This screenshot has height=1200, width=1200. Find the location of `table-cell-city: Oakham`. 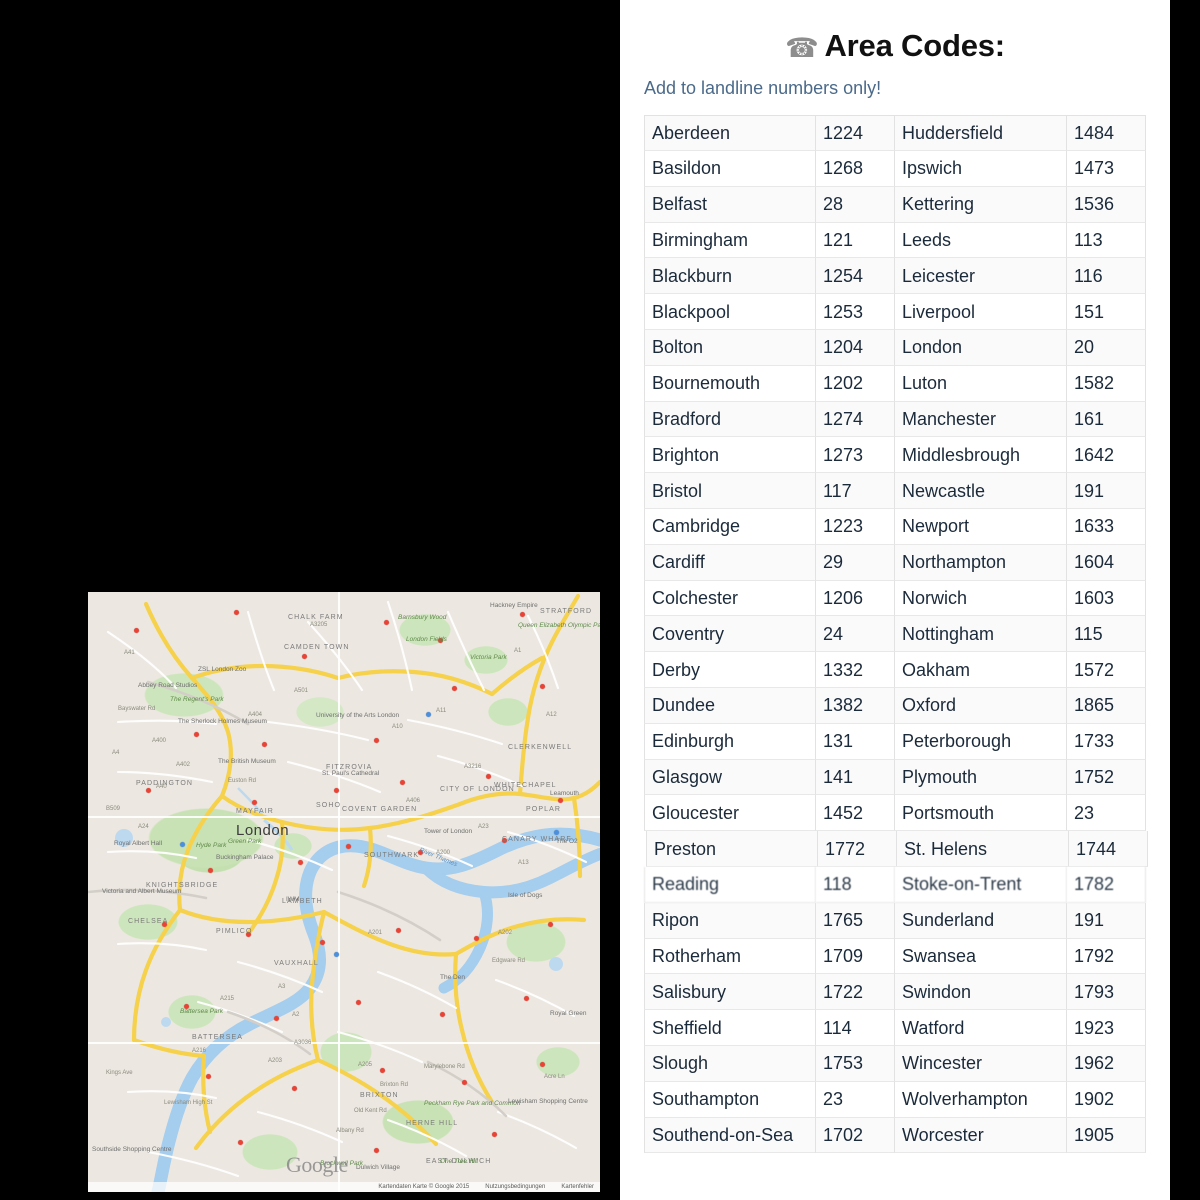

table-cell-city: Oakham is located at coordinates (981, 670).